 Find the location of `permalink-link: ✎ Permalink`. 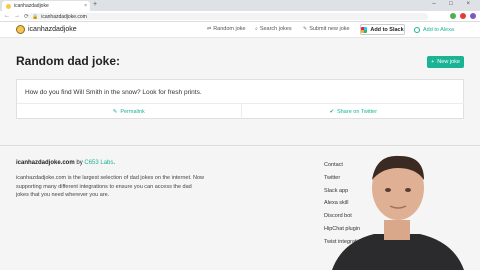

permalink-link: ✎ Permalink is located at coordinates (129, 111).